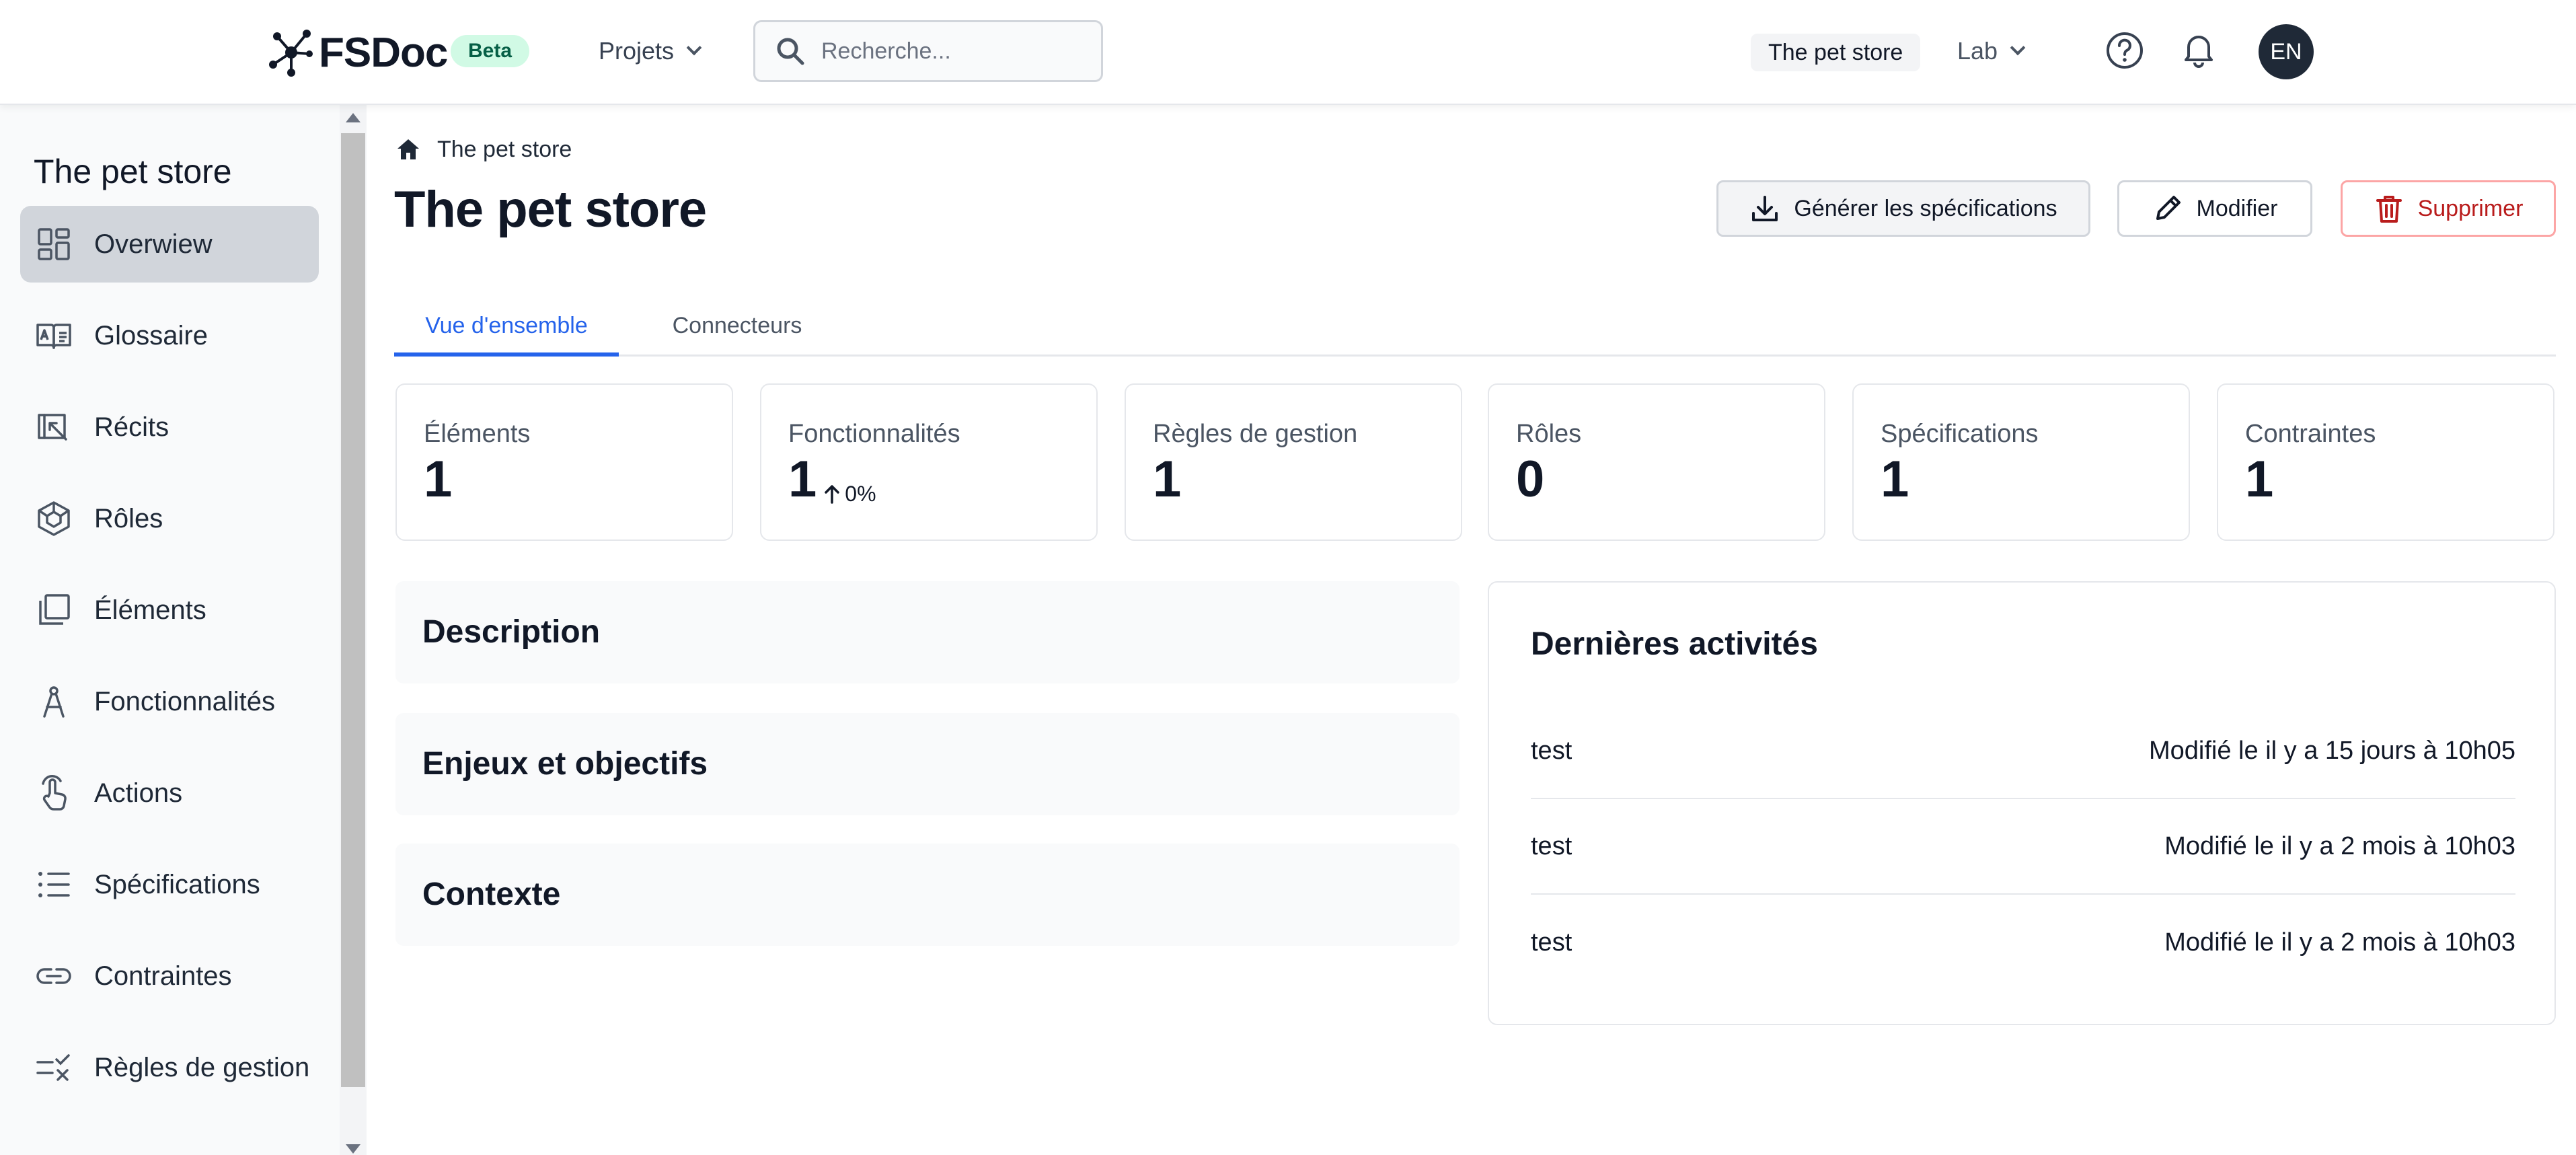 Image resolution: width=2576 pixels, height=1155 pixels. I want to click on stat-label: Fonctionnalités, so click(874, 434).